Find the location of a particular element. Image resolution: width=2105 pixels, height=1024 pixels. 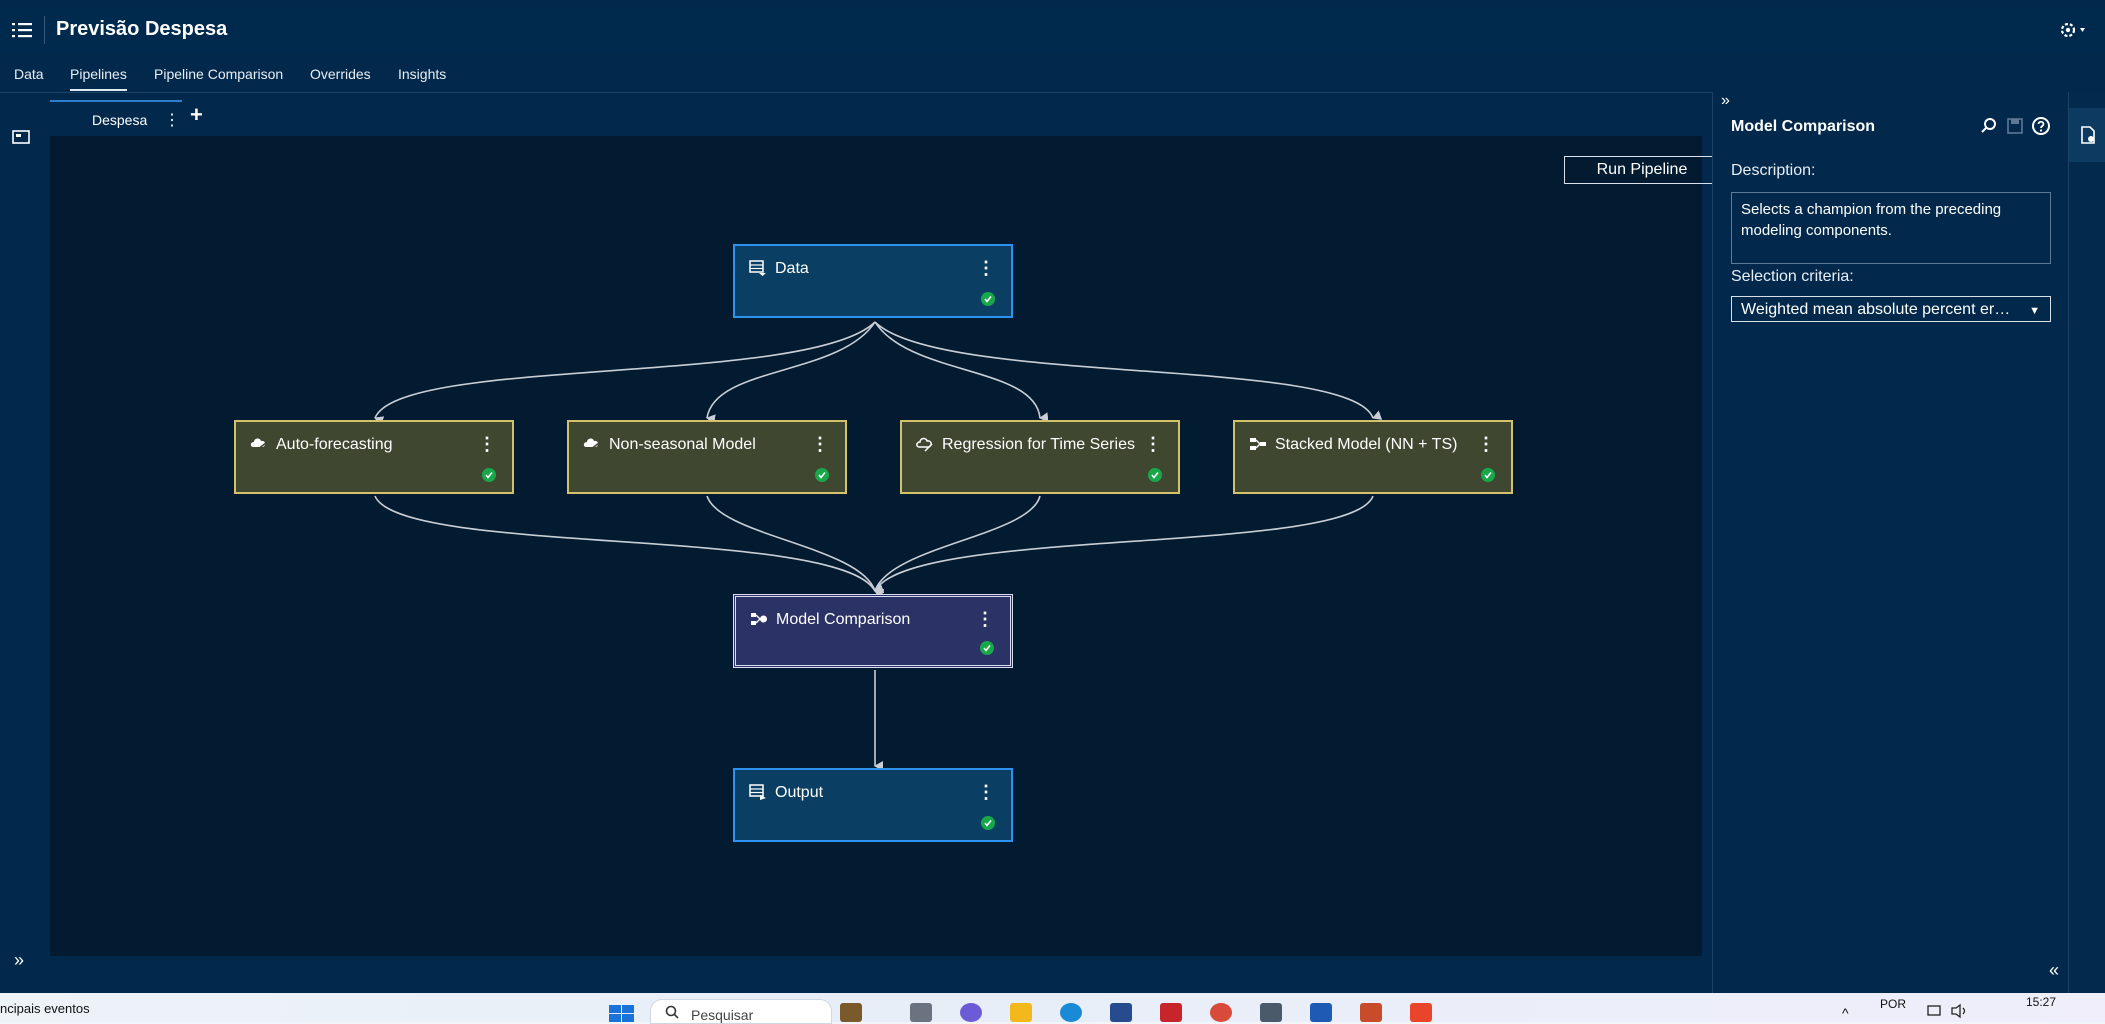

node-properties-rail-button is located at coordinates (2087, 135).